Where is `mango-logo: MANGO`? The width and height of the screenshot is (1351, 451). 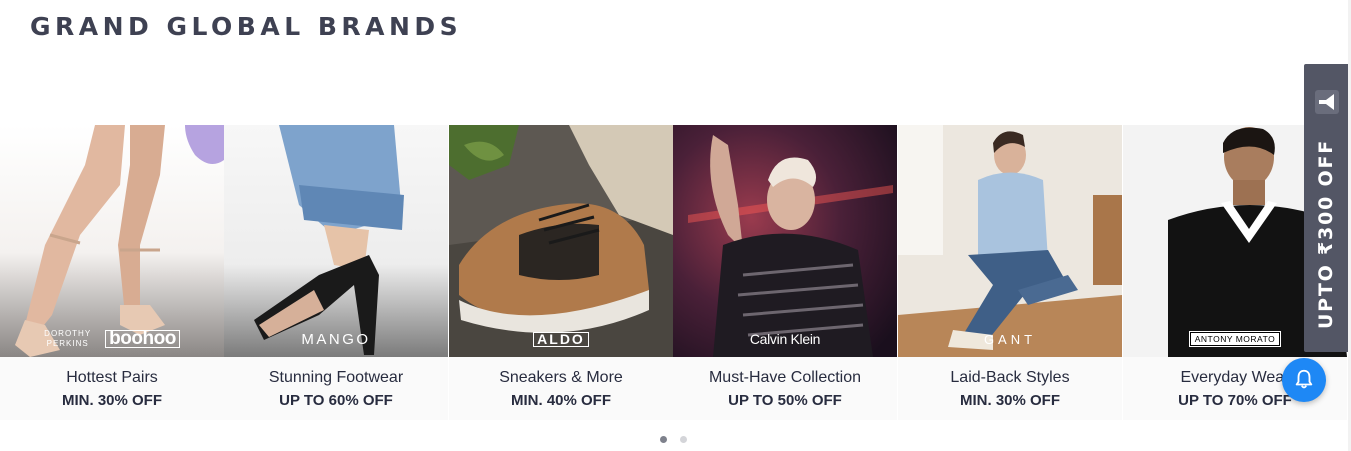 mango-logo: MANGO is located at coordinates (336, 339).